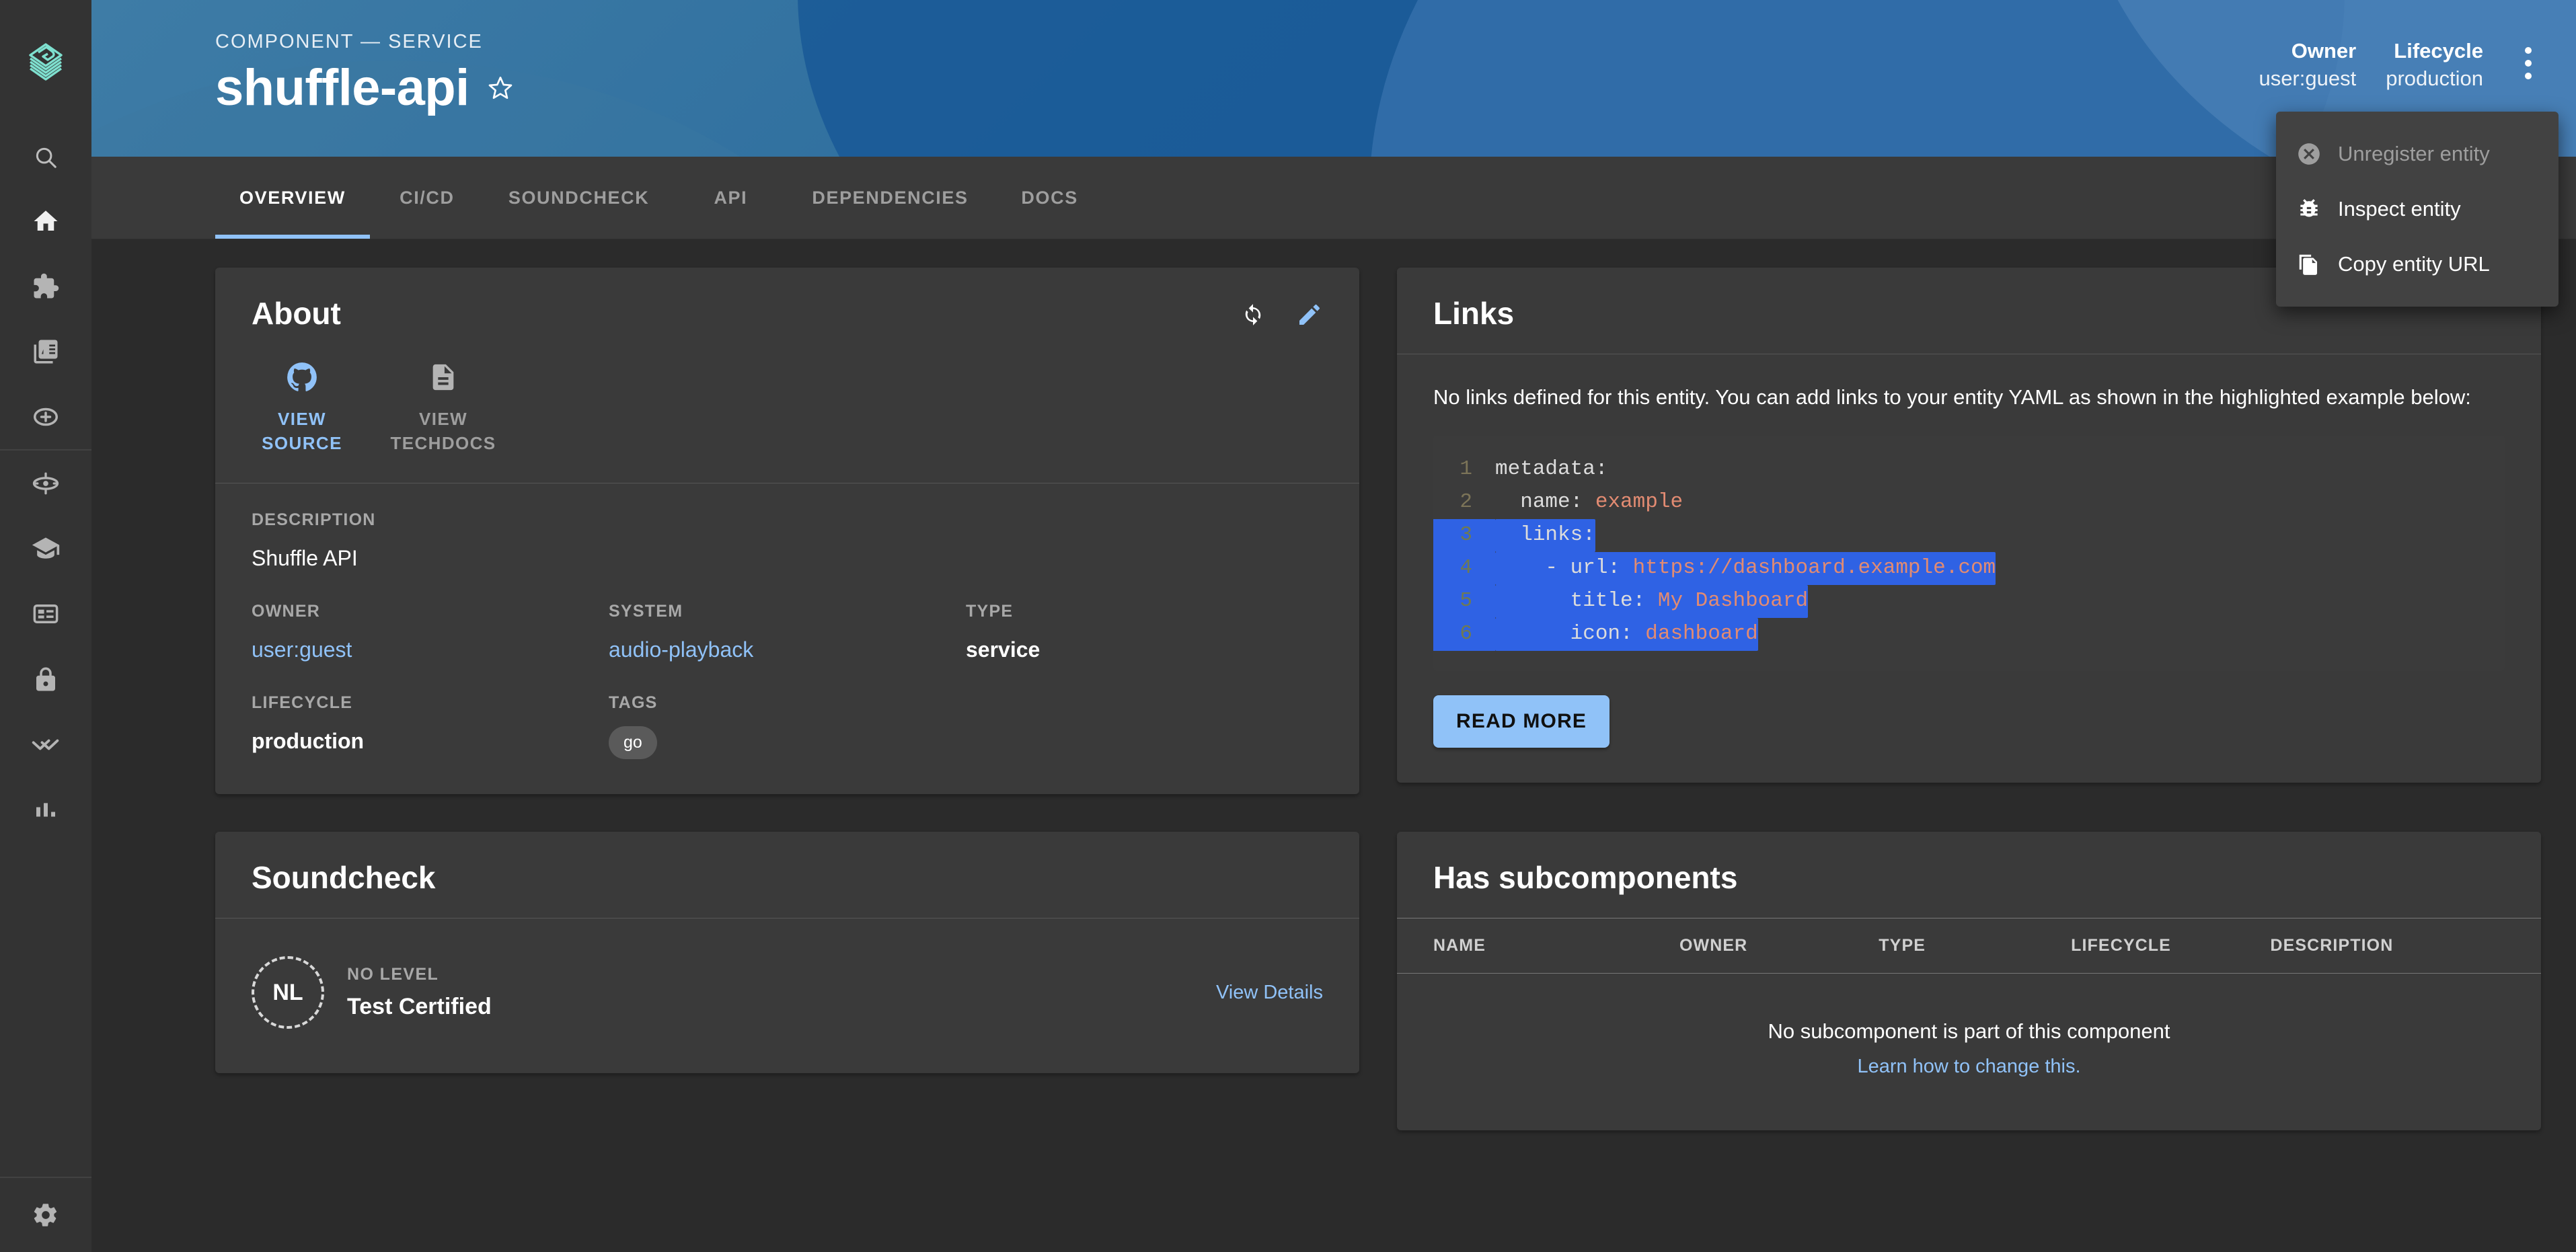 The width and height of the screenshot is (2576, 1252). What do you see at coordinates (302, 431) in the screenshot?
I see `view-source-label: VIEW SOURCE` at bounding box center [302, 431].